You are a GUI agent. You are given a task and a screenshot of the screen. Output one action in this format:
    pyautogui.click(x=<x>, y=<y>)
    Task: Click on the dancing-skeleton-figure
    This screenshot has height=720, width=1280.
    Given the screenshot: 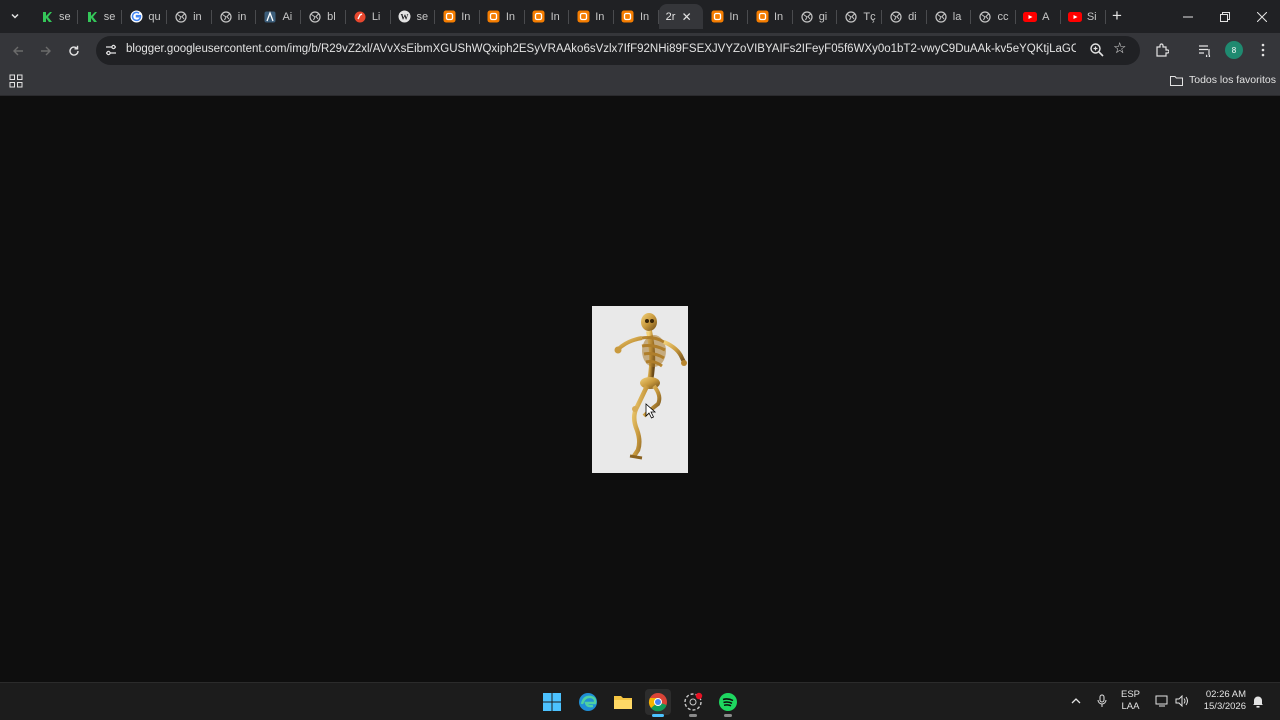 What is the action you would take?
    pyautogui.click(x=650, y=386)
    